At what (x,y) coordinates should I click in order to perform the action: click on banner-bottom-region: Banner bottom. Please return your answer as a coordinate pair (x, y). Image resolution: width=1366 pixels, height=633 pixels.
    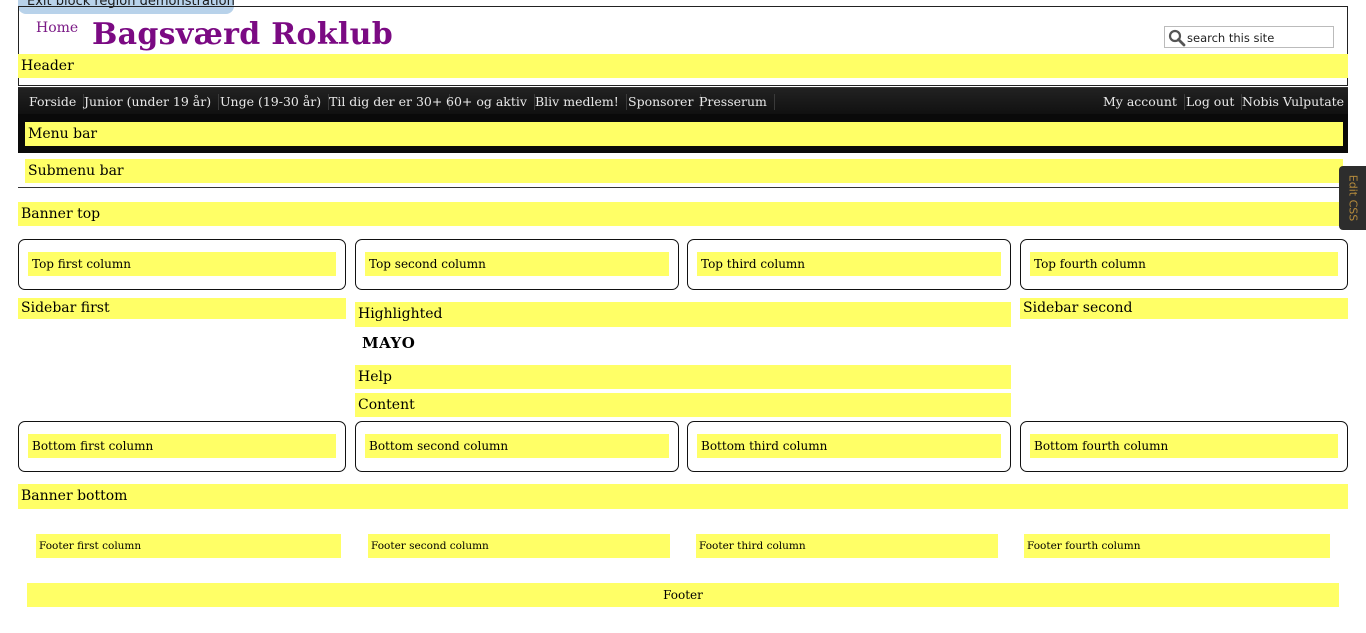
    Looking at the image, I should click on (683, 496).